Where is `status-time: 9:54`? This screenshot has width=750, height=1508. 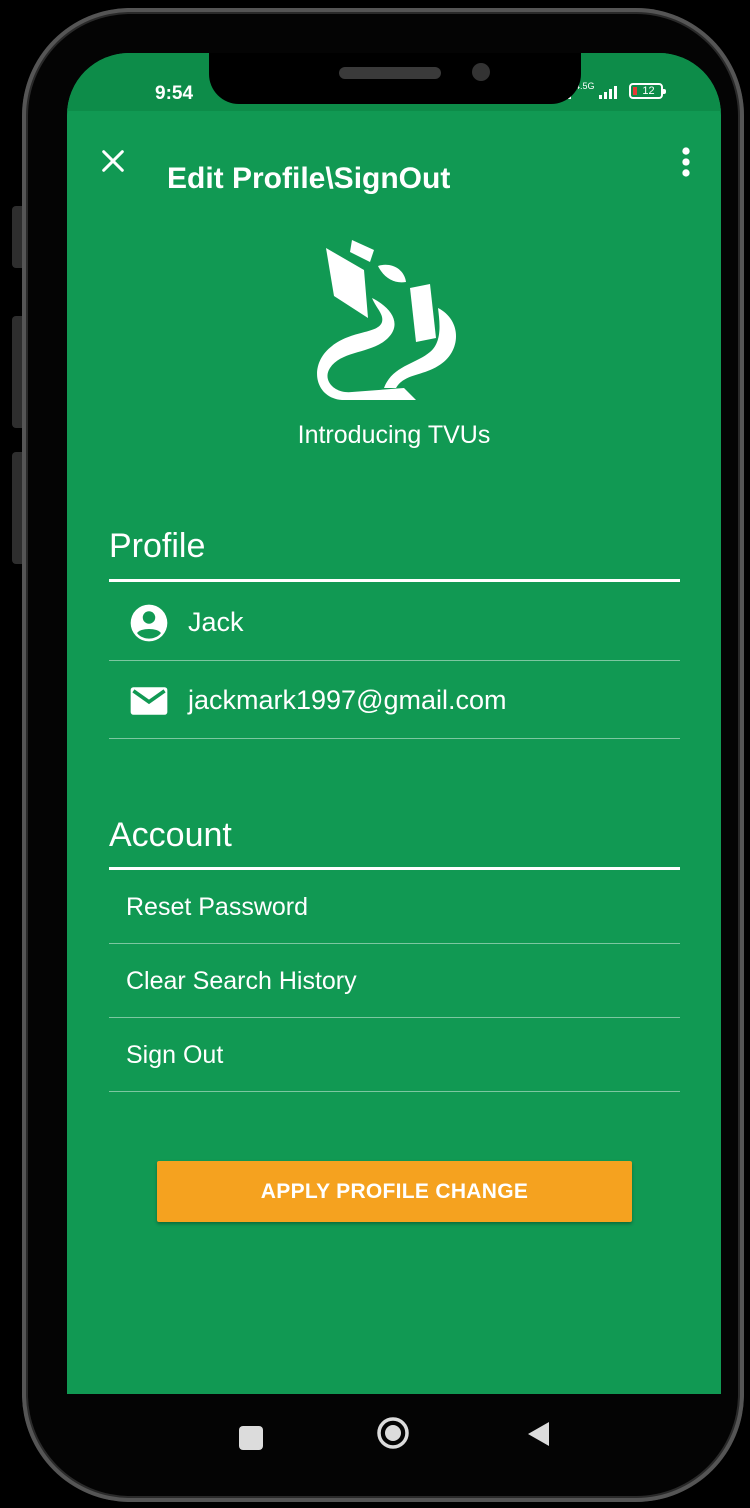 status-time: 9:54 is located at coordinates (174, 93).